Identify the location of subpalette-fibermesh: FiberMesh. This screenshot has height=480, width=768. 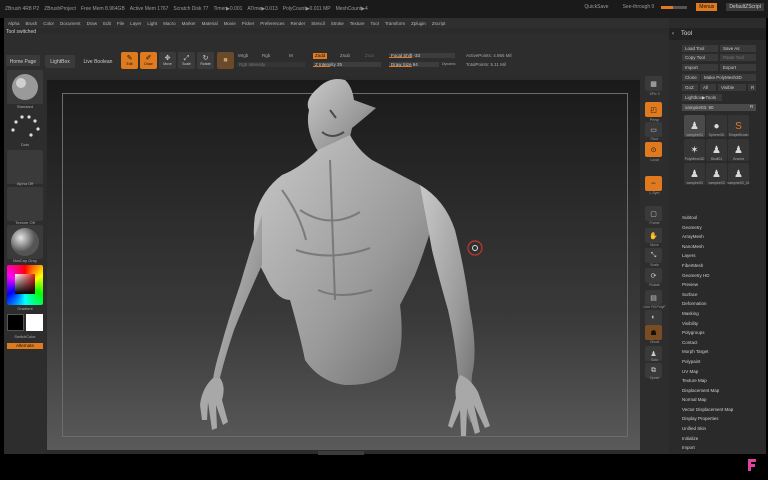
(722, 266).